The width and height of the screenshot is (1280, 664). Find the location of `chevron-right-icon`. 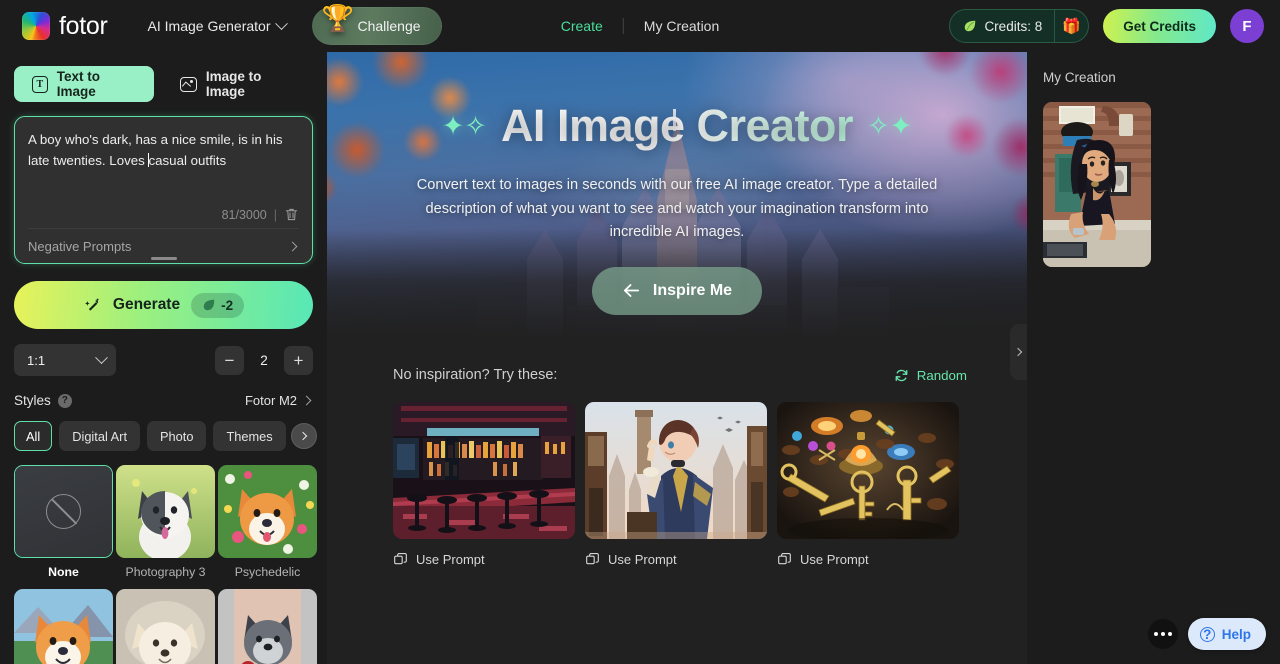

chevron-right-icon is located at coordinates (292, 246).